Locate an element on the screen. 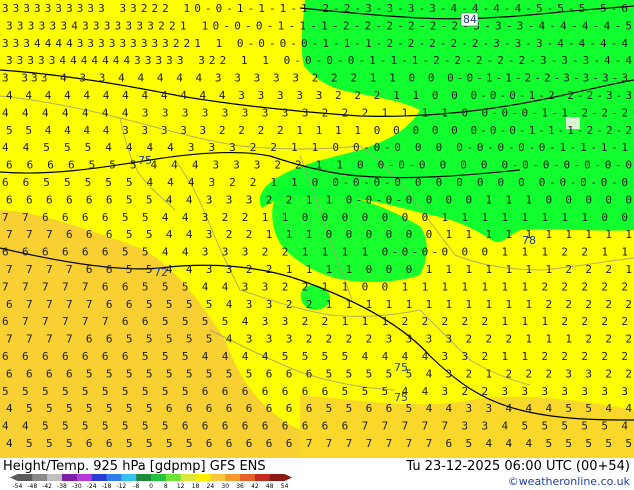  contour-label-75-west: 75 is located at coordinates (145, 160).